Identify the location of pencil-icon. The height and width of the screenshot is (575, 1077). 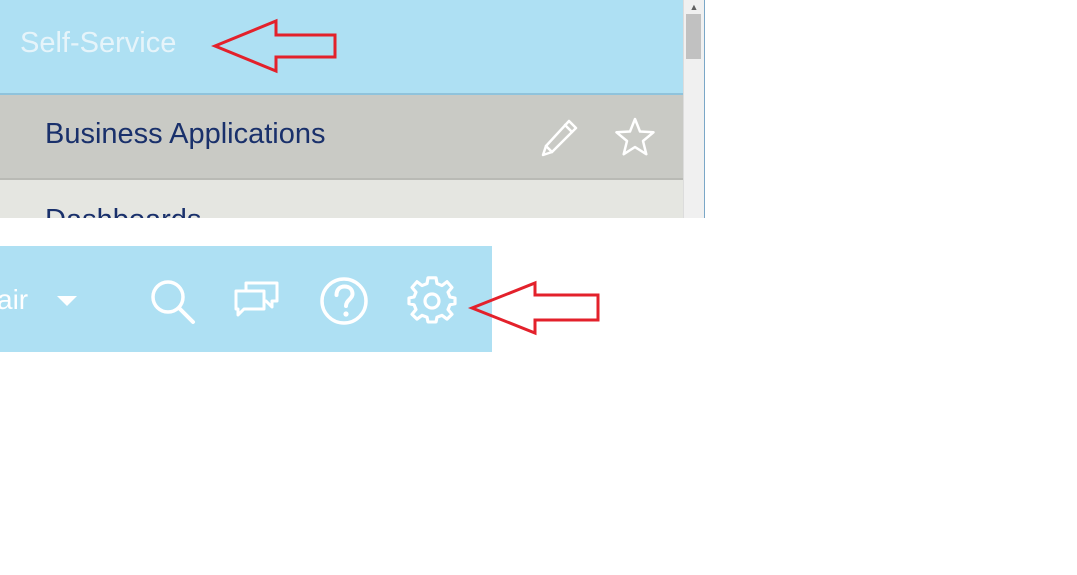
(560, 137).